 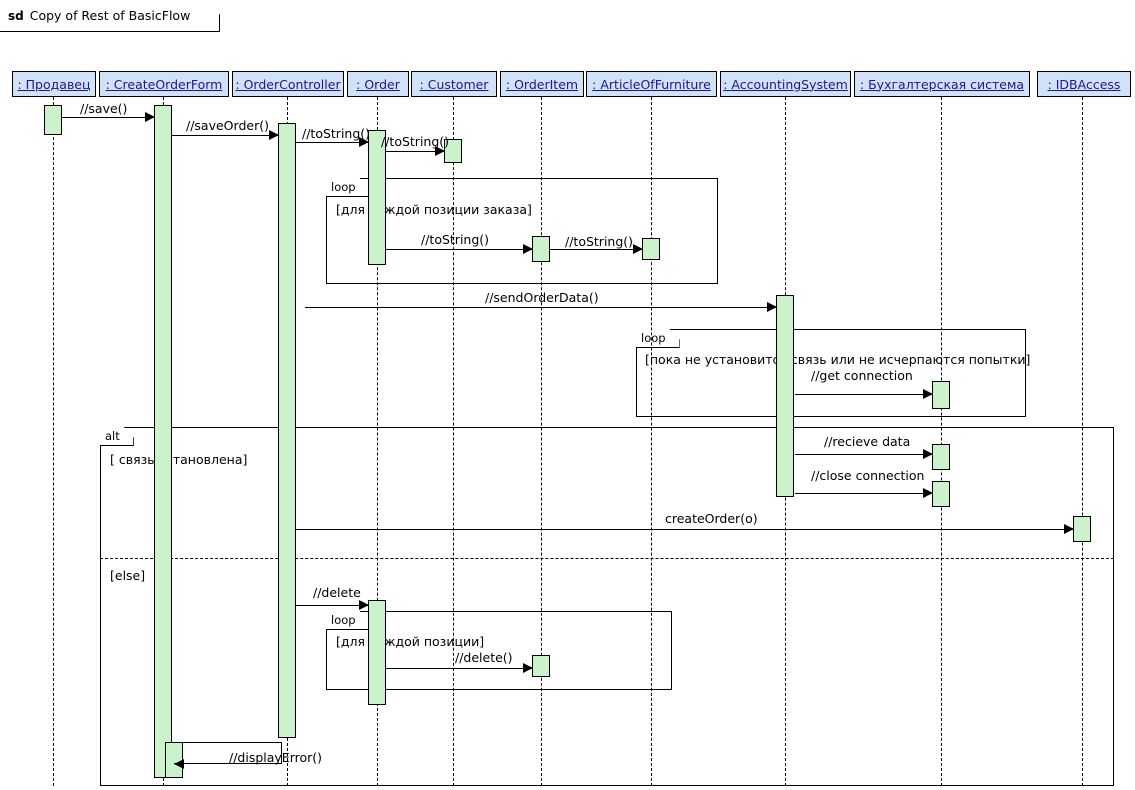 What do you see at coordinates (179, 459) in the screenshot?
I see `fragment-guard-2: [ связь установлена]` at bounding box center [179, 459].